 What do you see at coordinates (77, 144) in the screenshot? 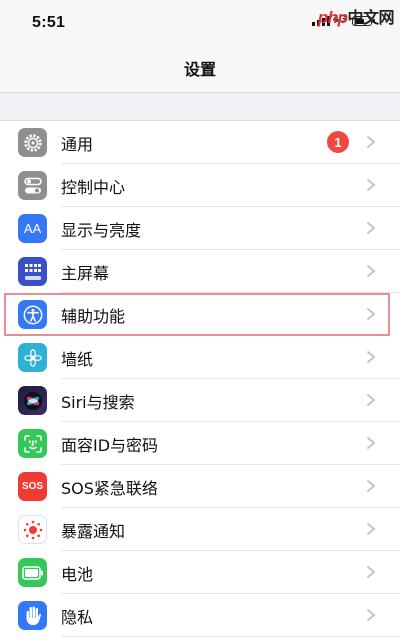
I see `settings-item-label: 通用` at bounding box center [77, 144].